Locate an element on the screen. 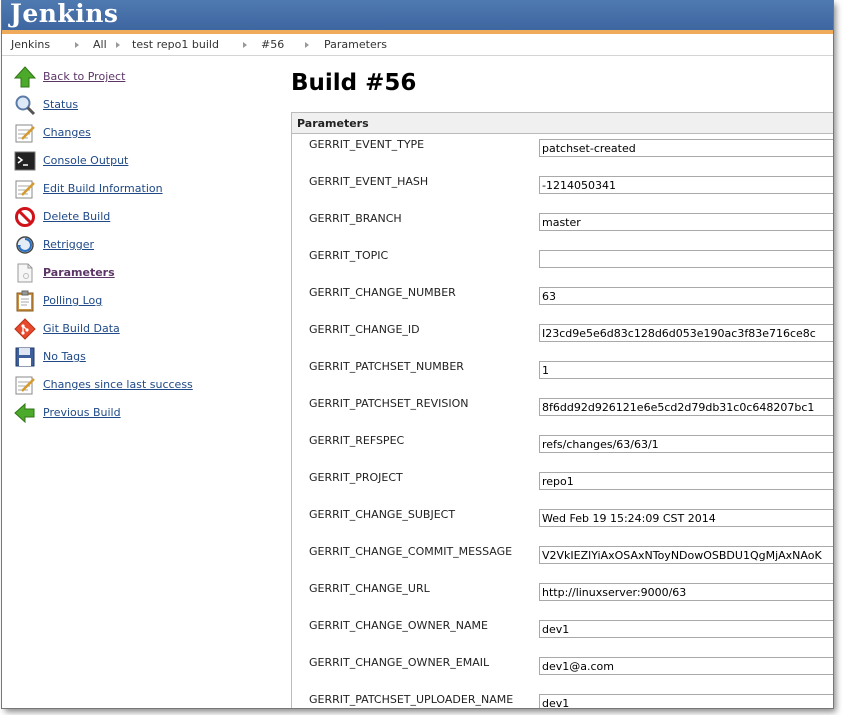 This screenshot has width=843, height=715. param-name: GERRIT_CHANGE_URL is located at coordinates (369, 588).